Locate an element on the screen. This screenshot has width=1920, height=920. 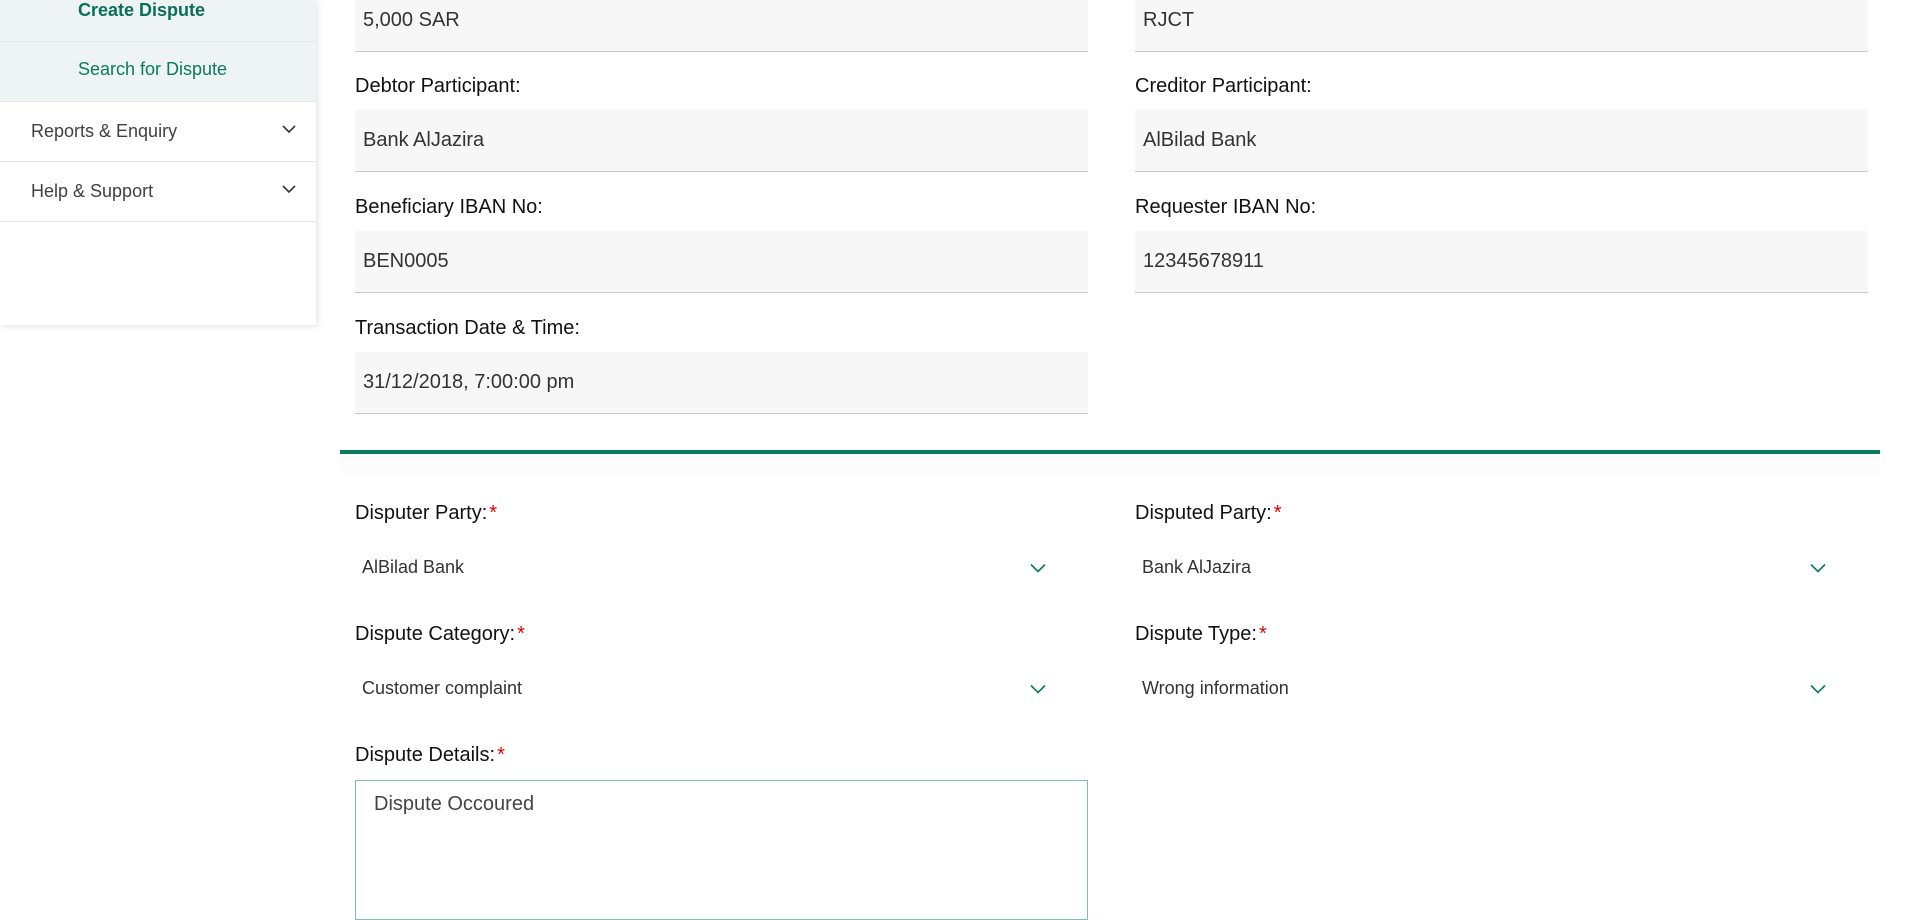
disputed-party-label: Disputed Party: * is located at coordinates (1208, 513).